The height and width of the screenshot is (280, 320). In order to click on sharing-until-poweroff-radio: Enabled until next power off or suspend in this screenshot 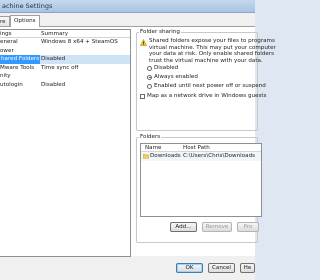, I will do `click(206, 86)`.